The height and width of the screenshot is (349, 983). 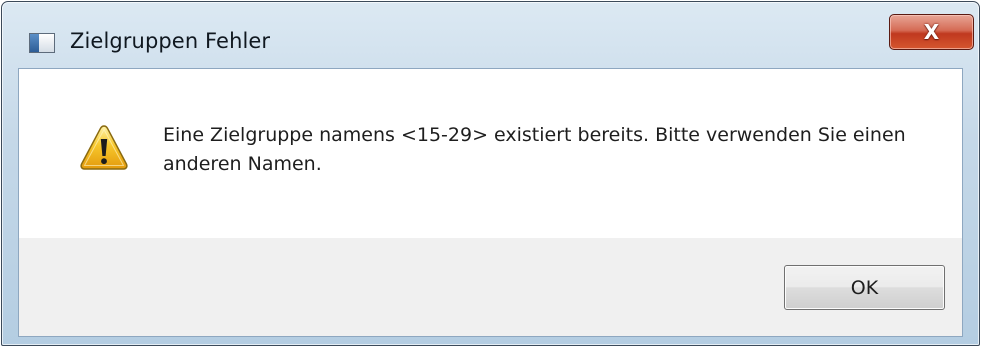 What do you see at coordinates (104, 147) in the screenshot?
I see `warning-icon` at bounding box center [104, 147].